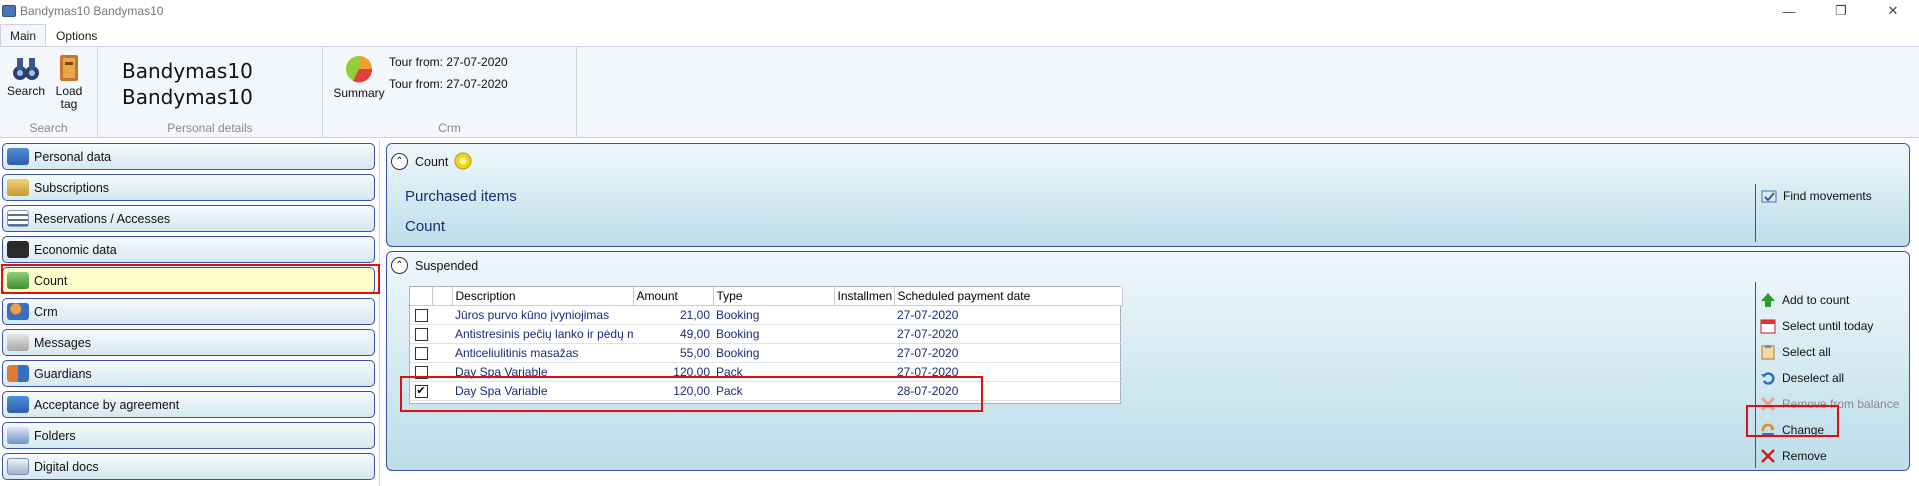 This screenshot has height=486, width=1919. Describe the element at coordinates (66, 466) in the screenshot. I see `sidebar-item-label: Digital docs` at that location.